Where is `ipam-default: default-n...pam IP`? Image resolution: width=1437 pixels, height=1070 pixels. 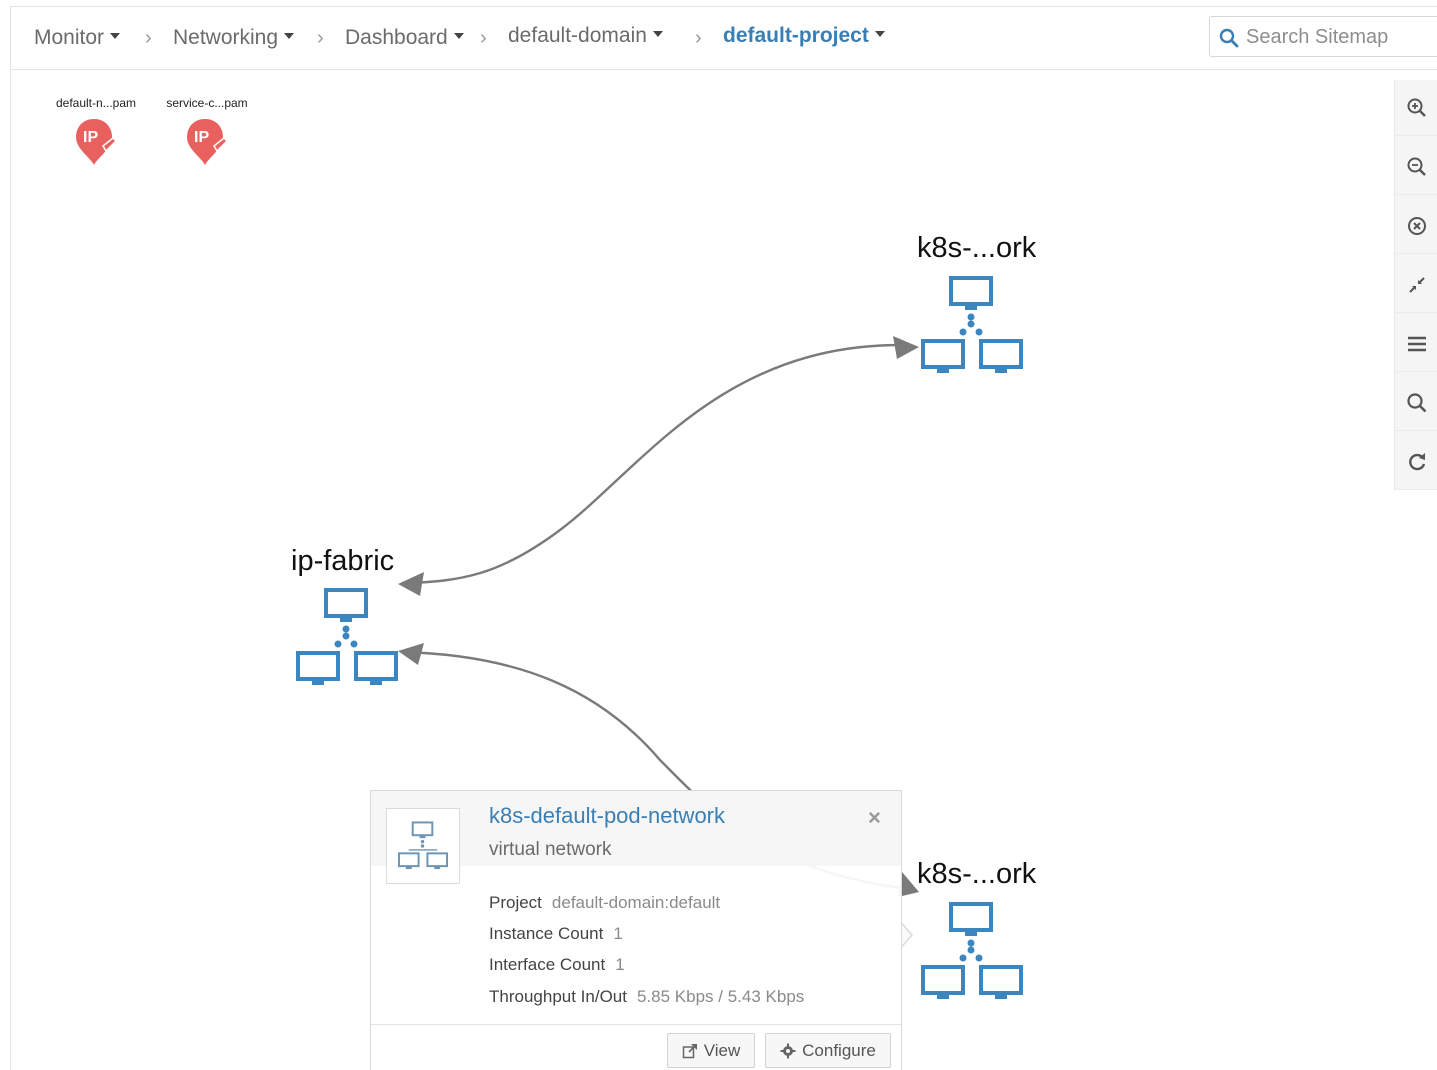
ipam-default: default-n...pam IP is located at coordinates (96, 132).